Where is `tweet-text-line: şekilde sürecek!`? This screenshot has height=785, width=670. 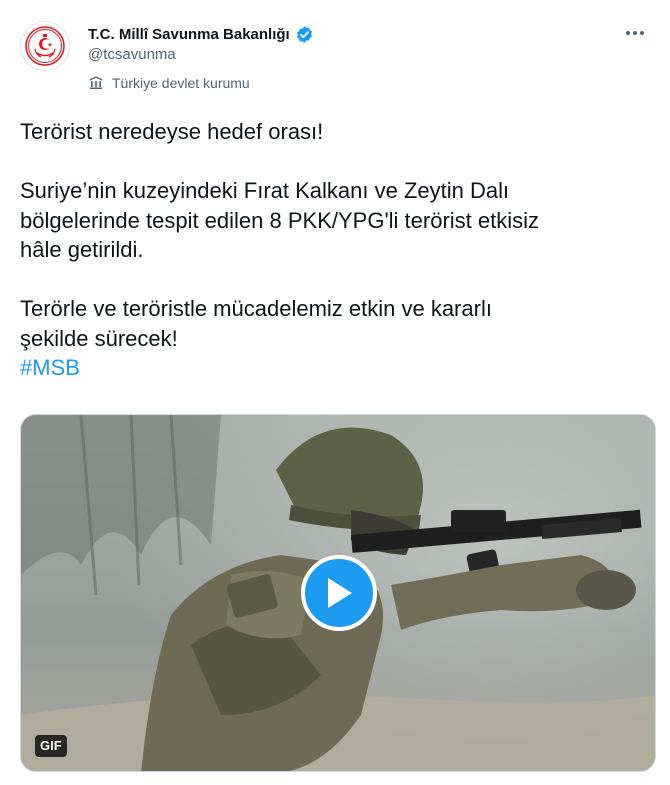
tweet-text-line: şekilde sürecek! is located at coordinates (99, 338).